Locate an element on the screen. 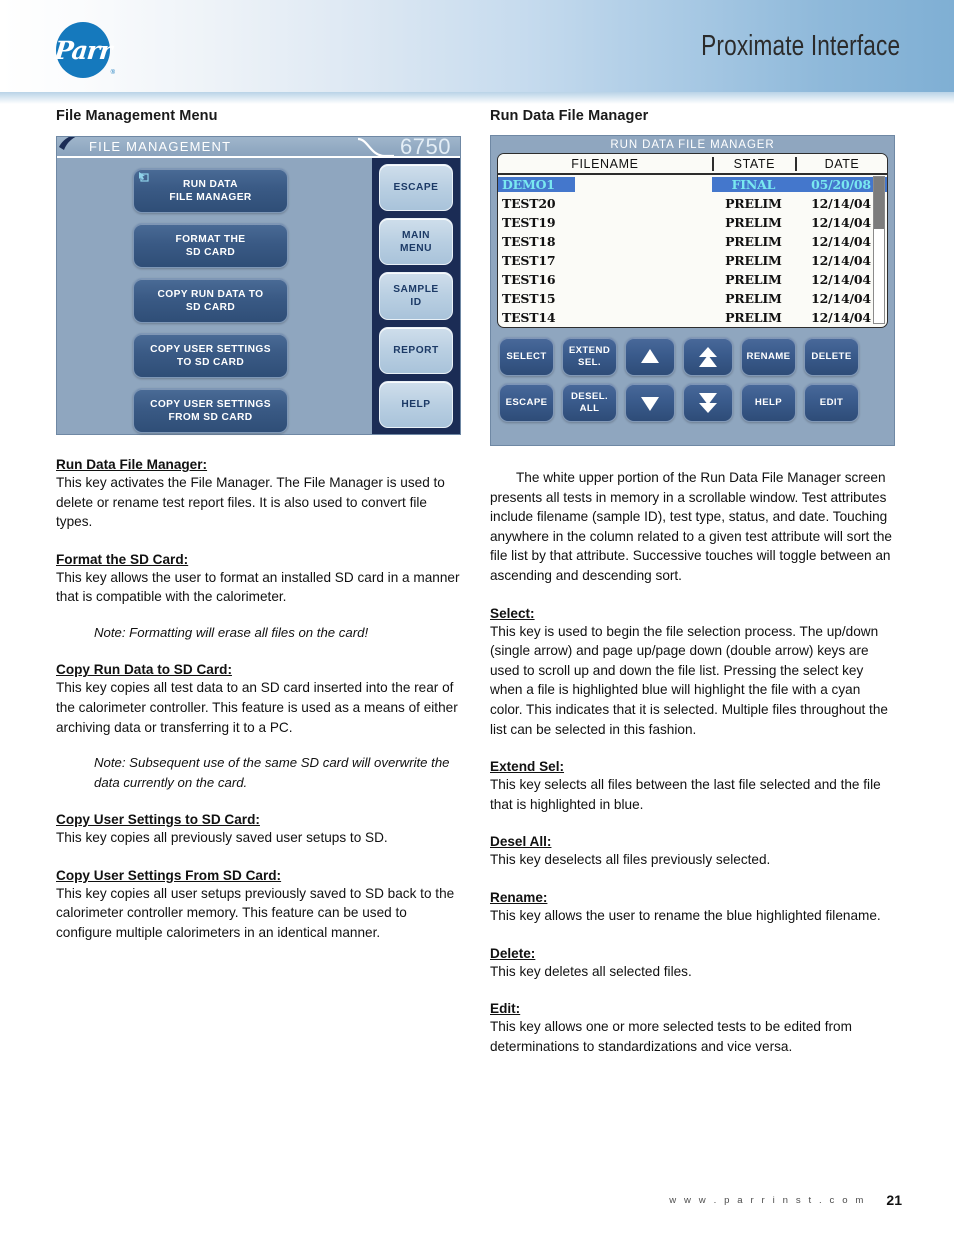  table-row: TEST18 PRELIM 12/14/04 is located at coordinates (692, 241).